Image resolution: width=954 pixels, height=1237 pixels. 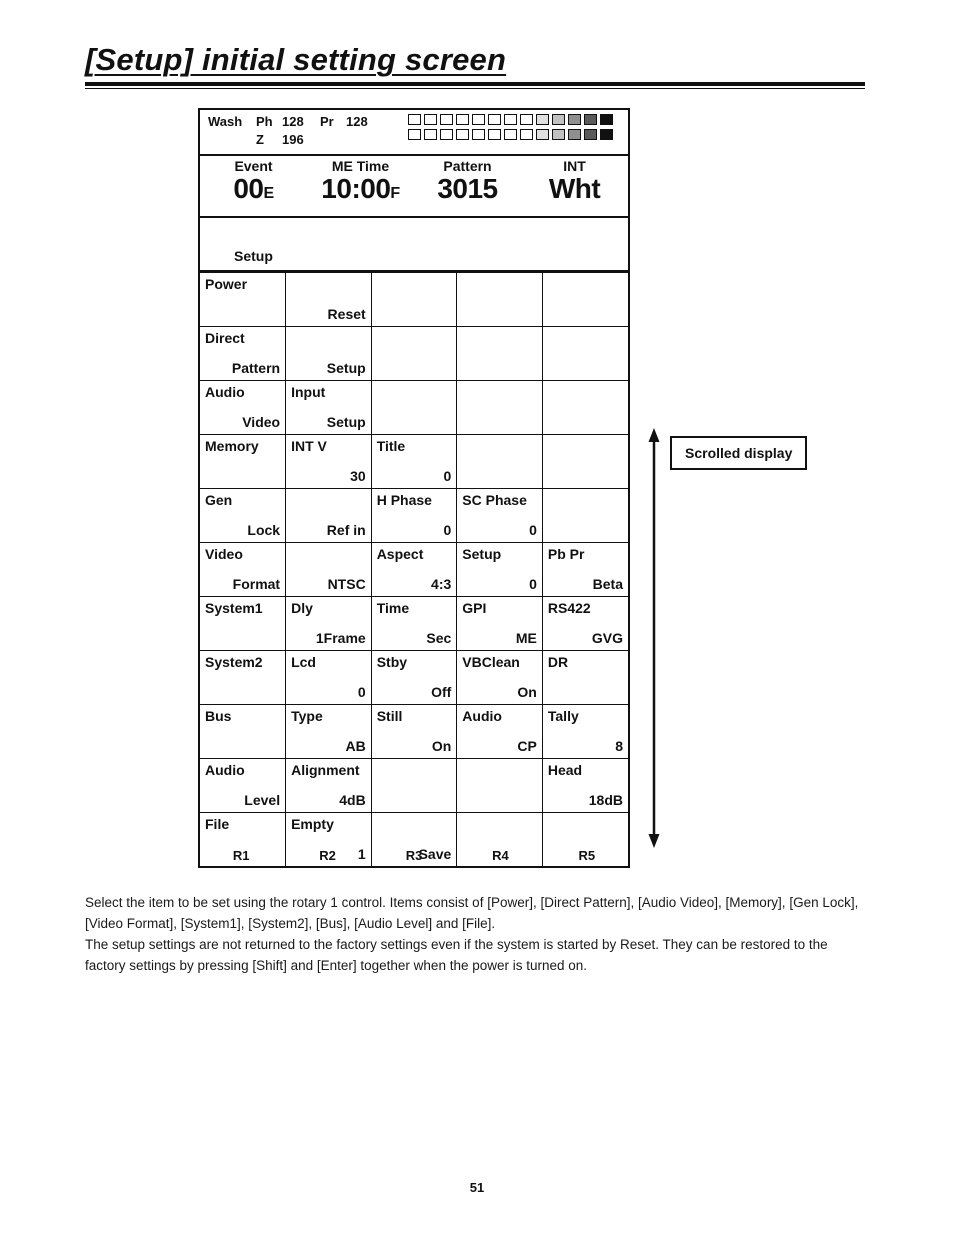 What do you see at coordinates (307, 716) in the screenshot?
I see `settings-cell-label: Type` at bounding box center [307, 716].